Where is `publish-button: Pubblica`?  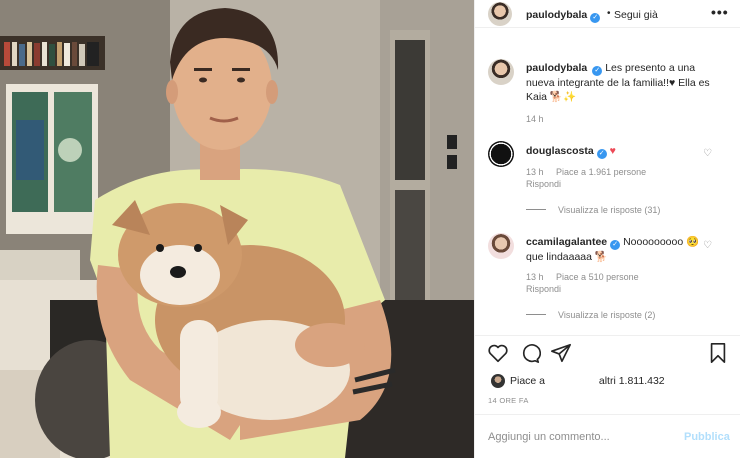
publish-button: Pubblica is located at coordinates (707, 437).